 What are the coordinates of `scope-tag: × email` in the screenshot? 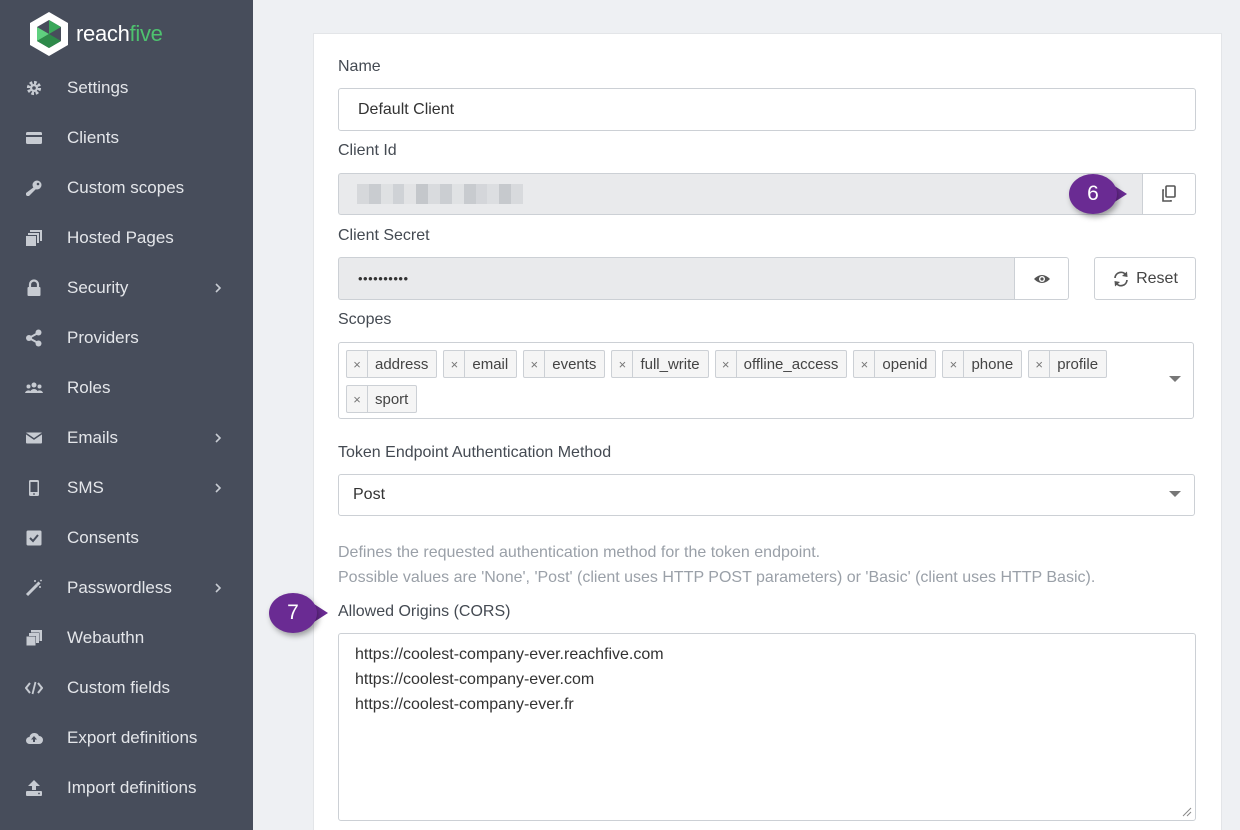 It's located at (480, 364).